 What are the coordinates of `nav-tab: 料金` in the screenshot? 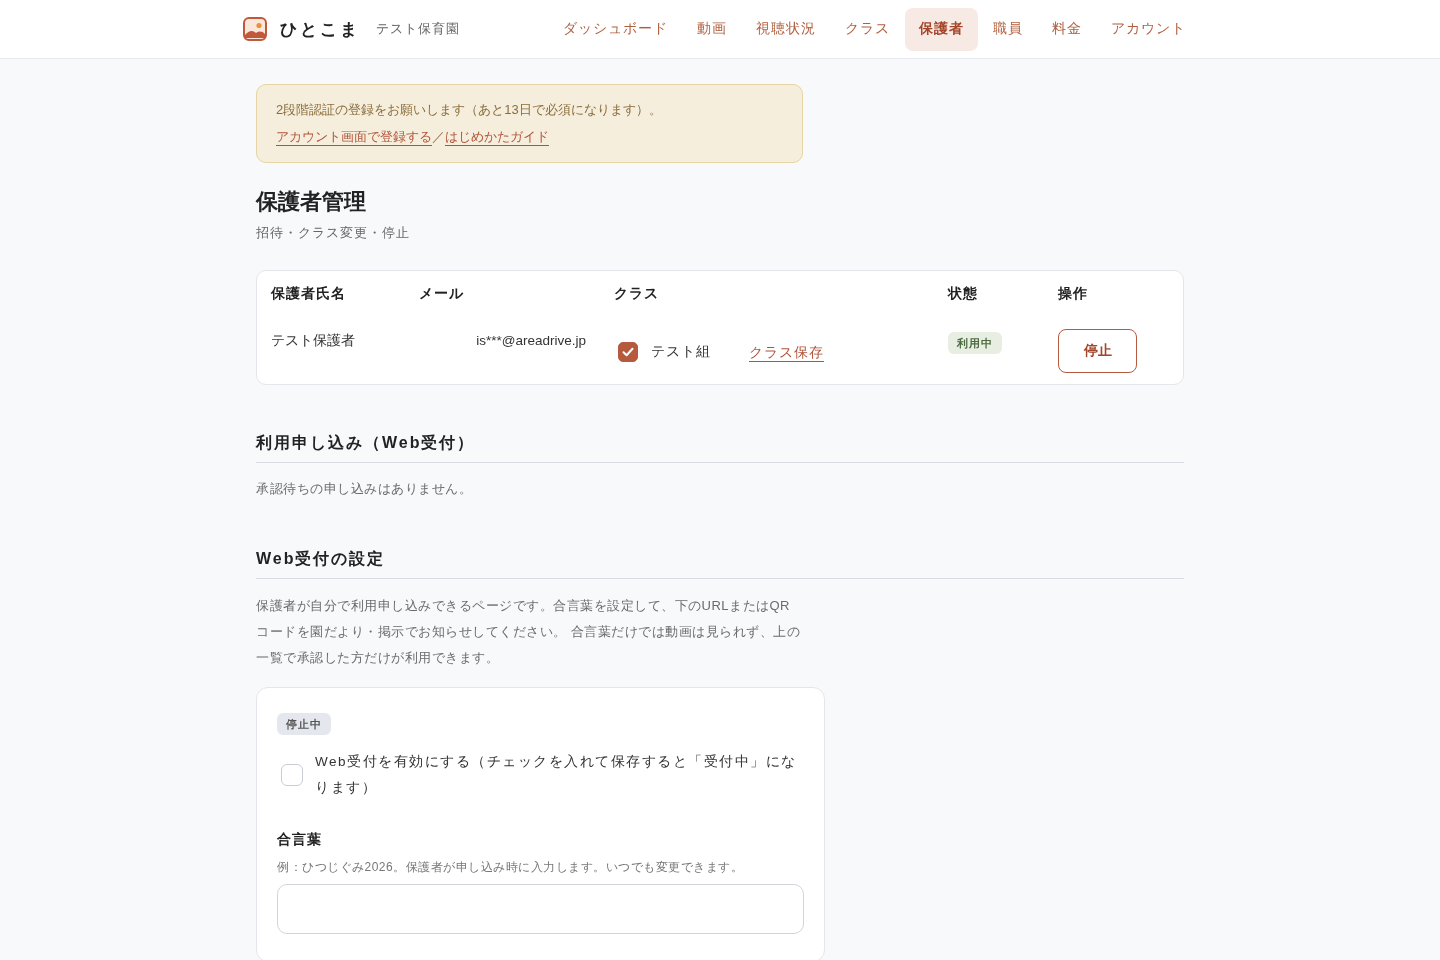 It's located at (1067, 29).